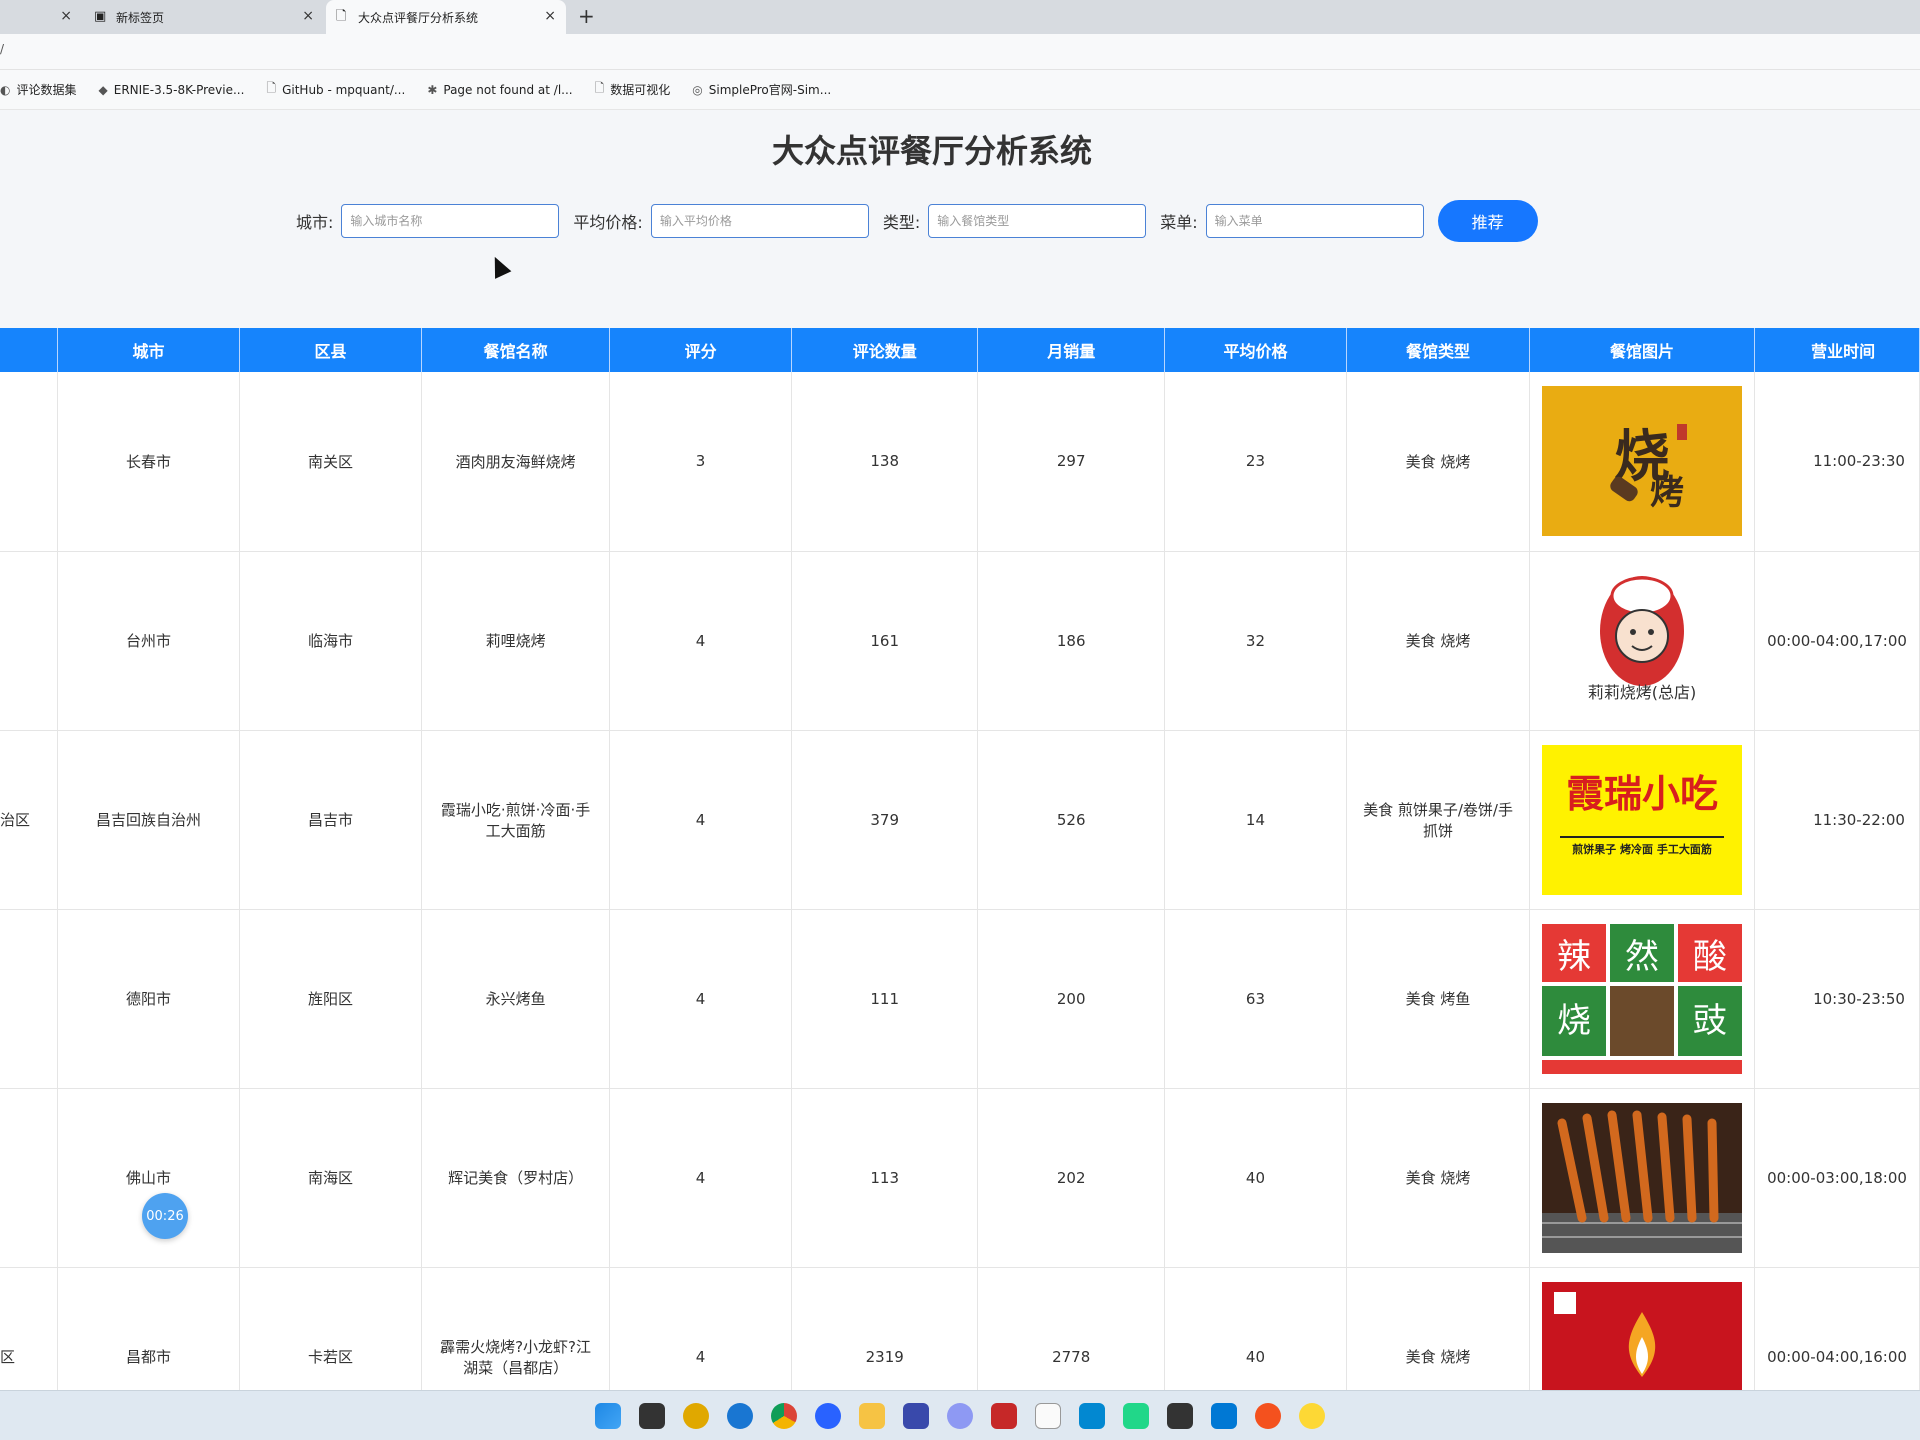 The height and width of the screenshot is (1440, 1920). I want to click on bookmark-icon: ◐, so click(5, 89).